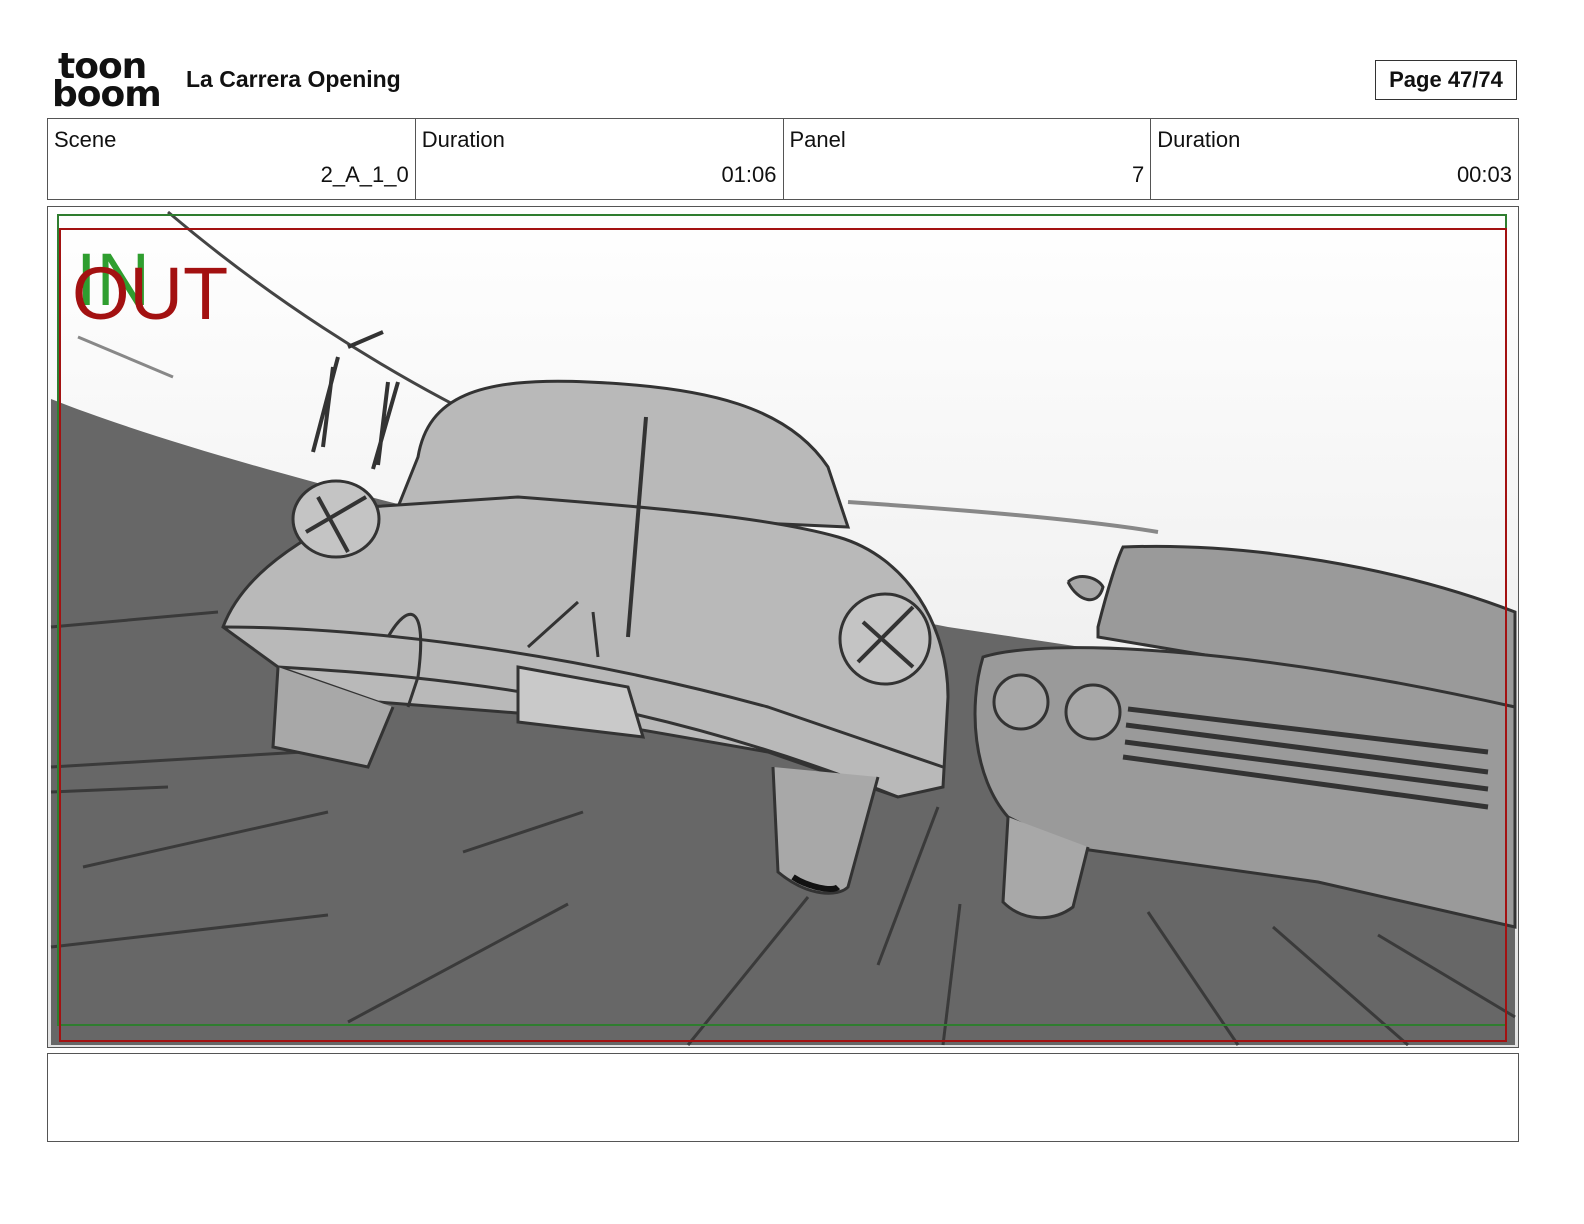  What do you see at coordinates (463, 139) in the screenshot?
I see `scene-duration-label: Duration` at bounding box center [463, 139].